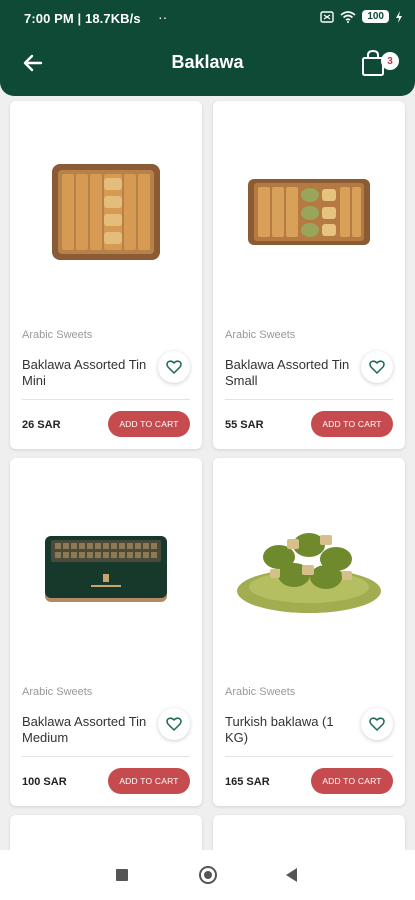 The width and height of the screenshot is (415, 900). What do you see at coordinates (41, 425) in the screenshot?
I see `product-price: 26 SAR` at bounding box center [41, 425].